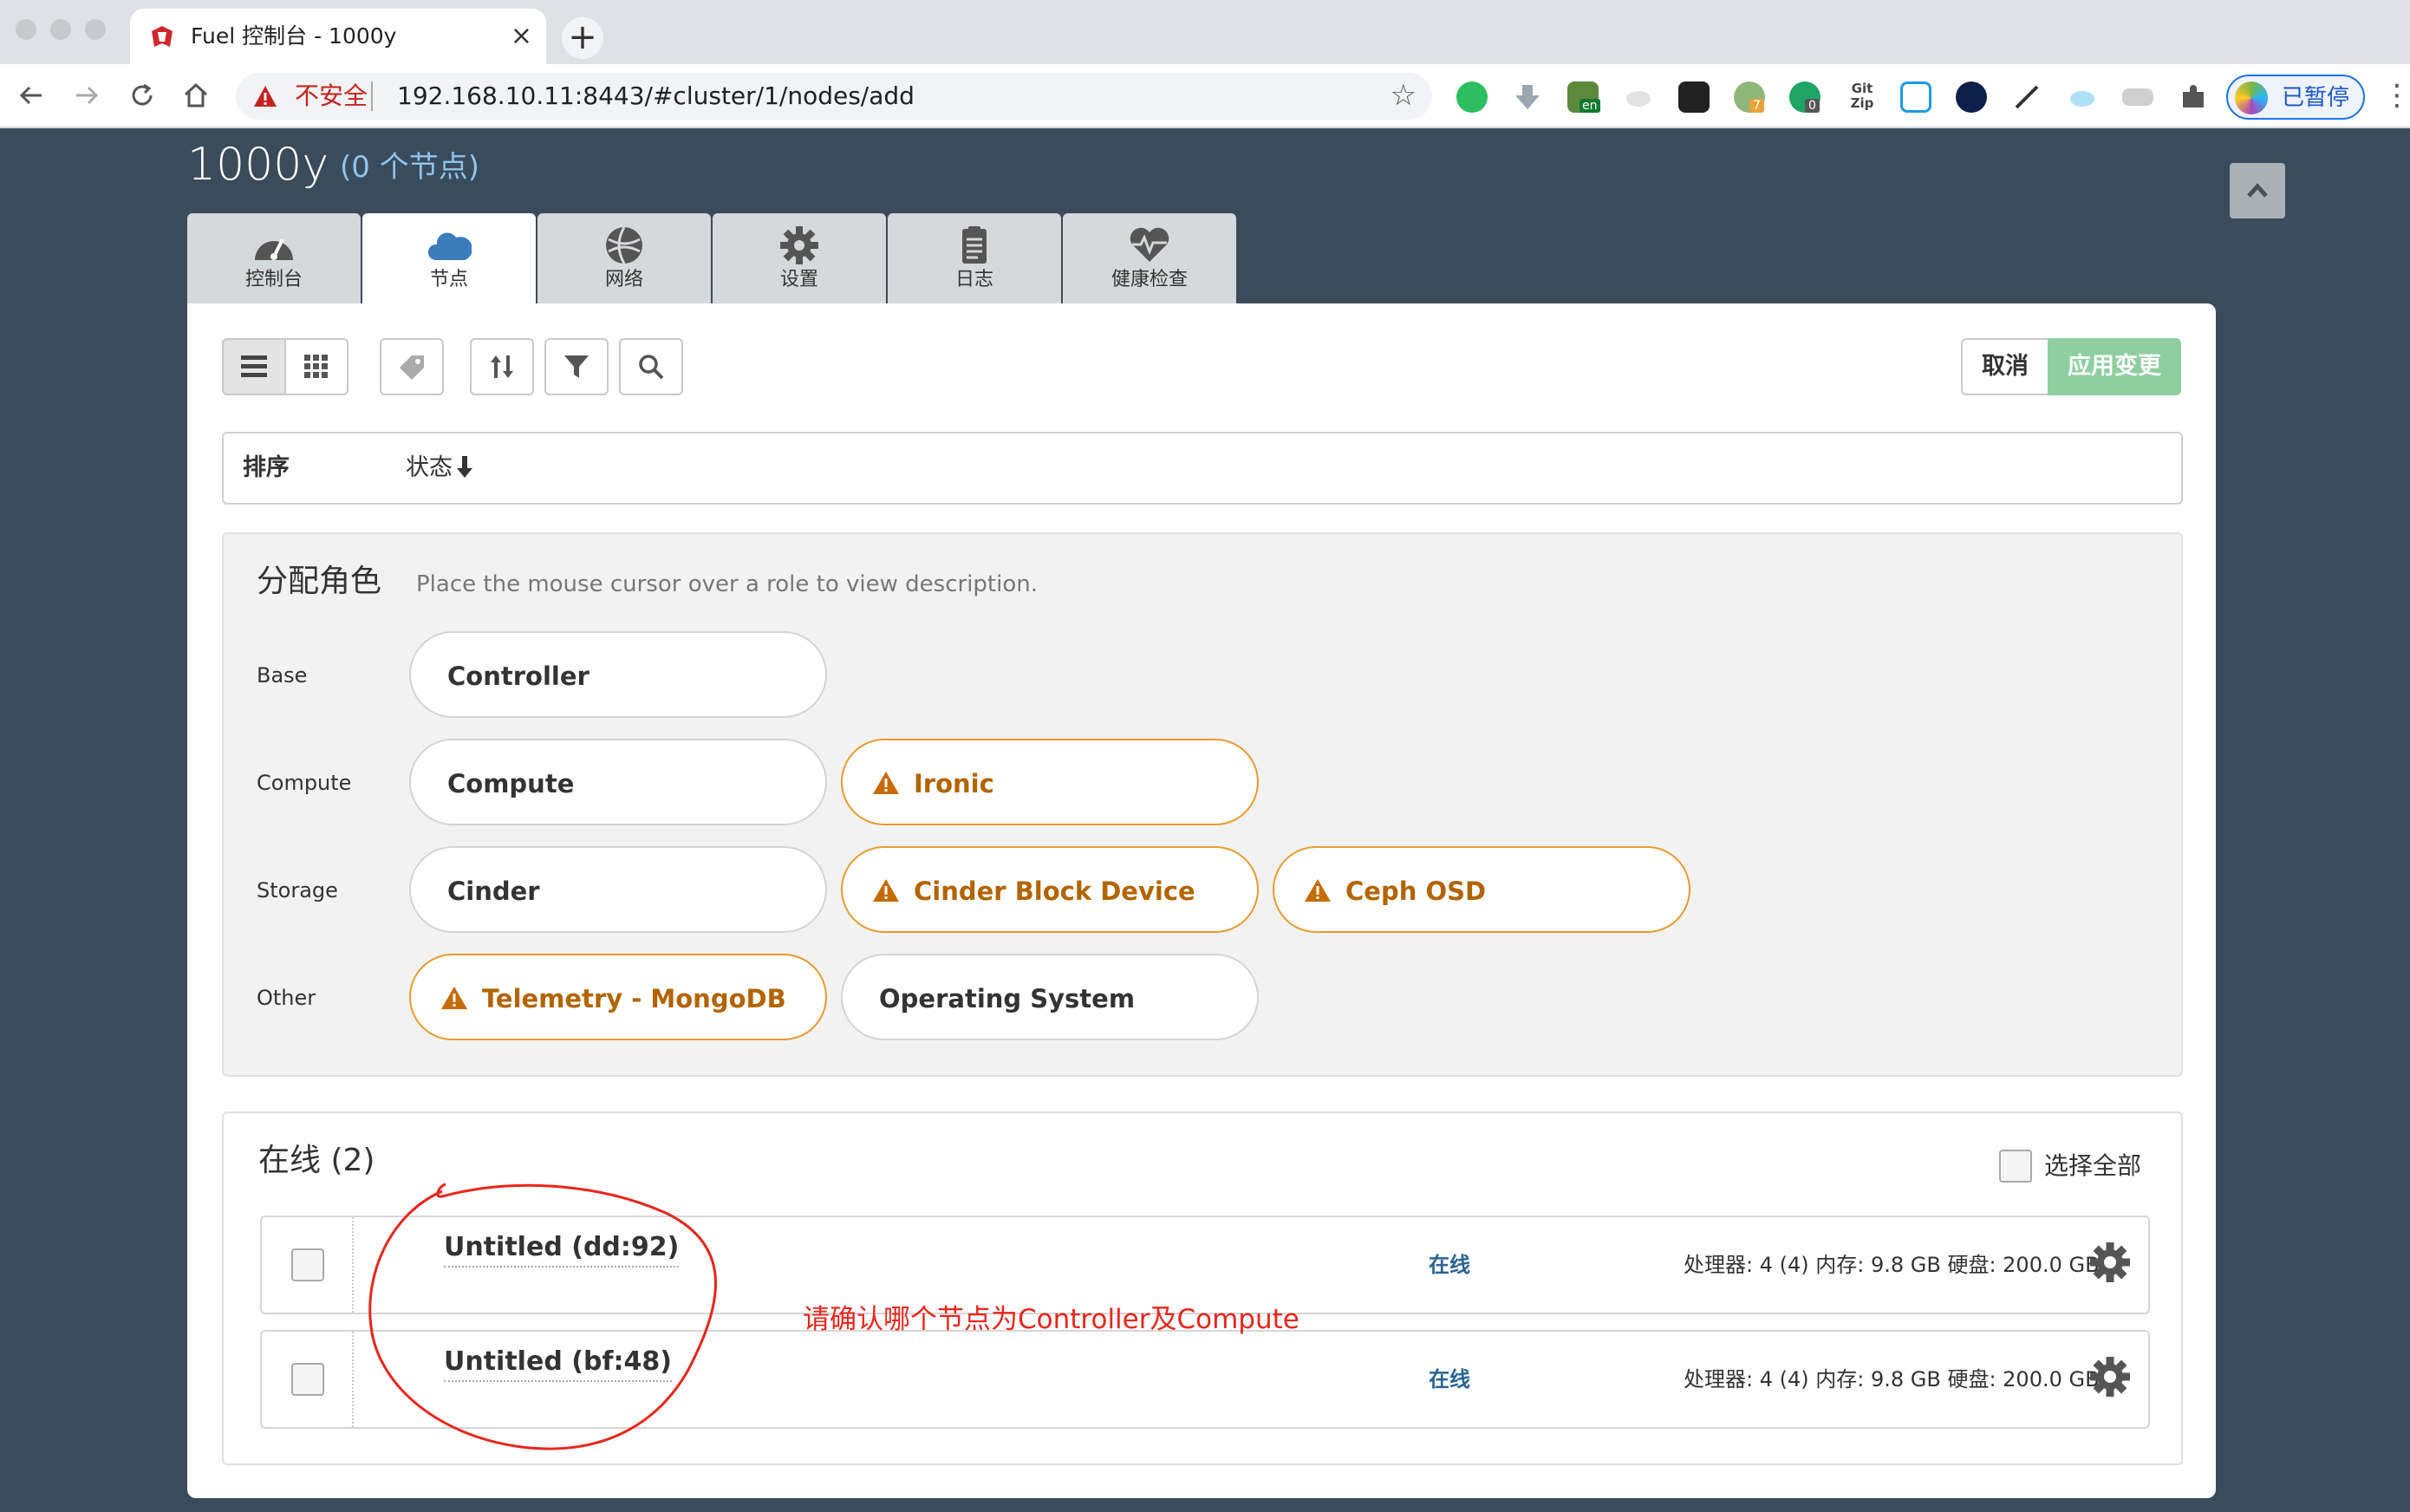  I want to click on annotation-note: 请确认哪个节点为Controller及Compute, so click(1051, 1319).